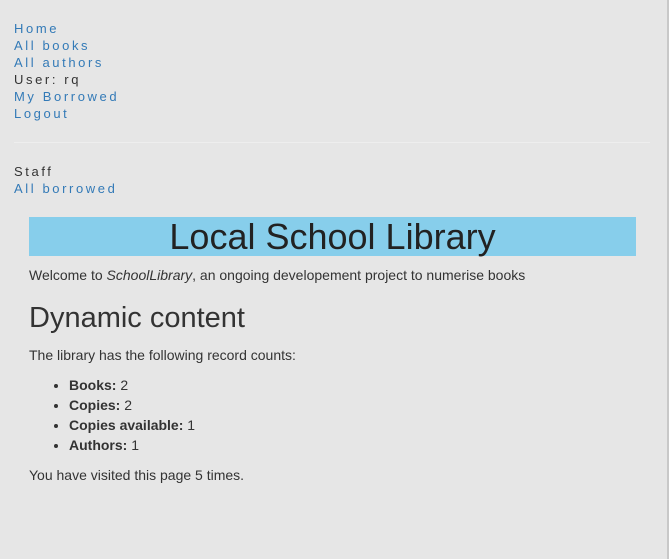  Describe the element at coordinates (223, 475) in the screenshot. I see `visits-suffix: times.` at that location.